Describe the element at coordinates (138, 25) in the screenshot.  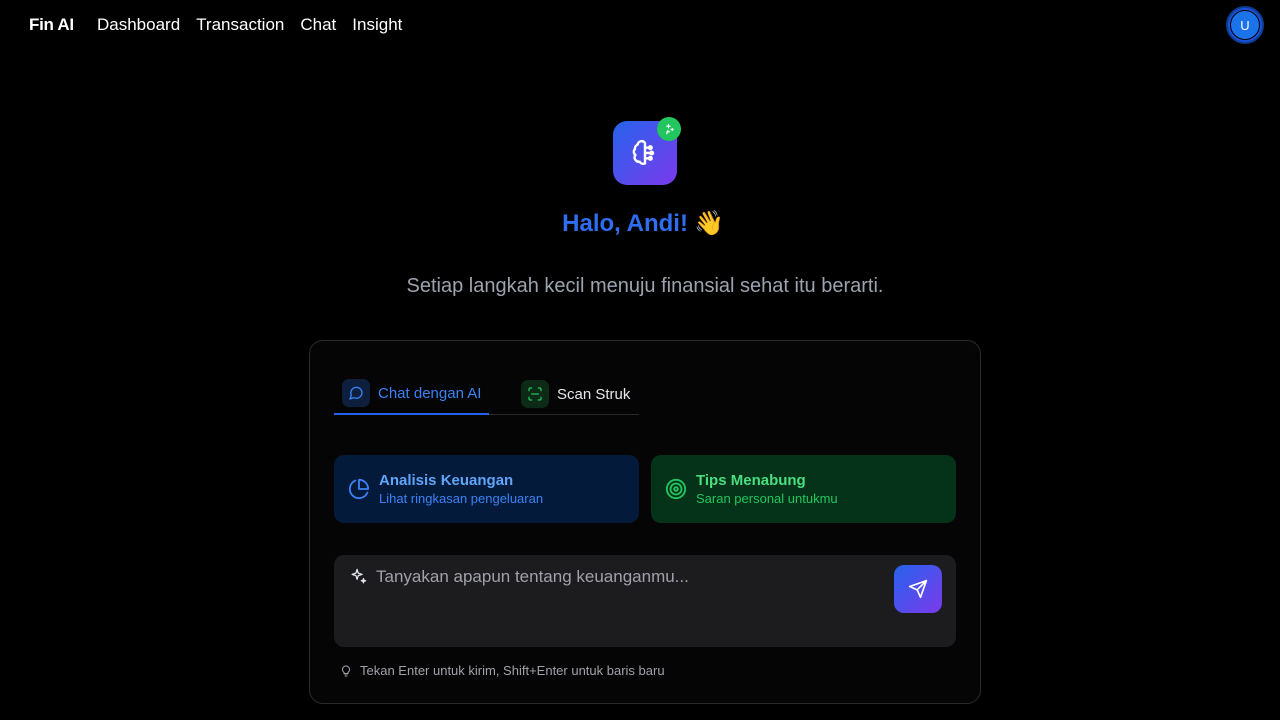
I see `nav-link-dashboard: Dashboard` at that location.